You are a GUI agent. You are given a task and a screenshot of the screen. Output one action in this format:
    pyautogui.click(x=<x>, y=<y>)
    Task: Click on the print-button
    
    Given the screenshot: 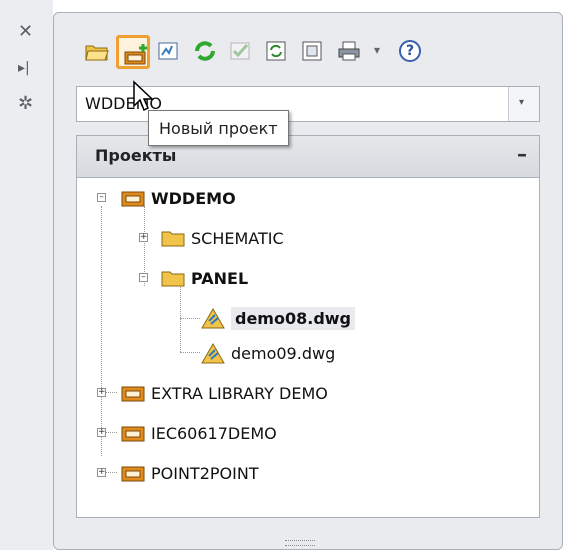 What is the action you would take?
    pyautogui.click(x=349, y=52)
    